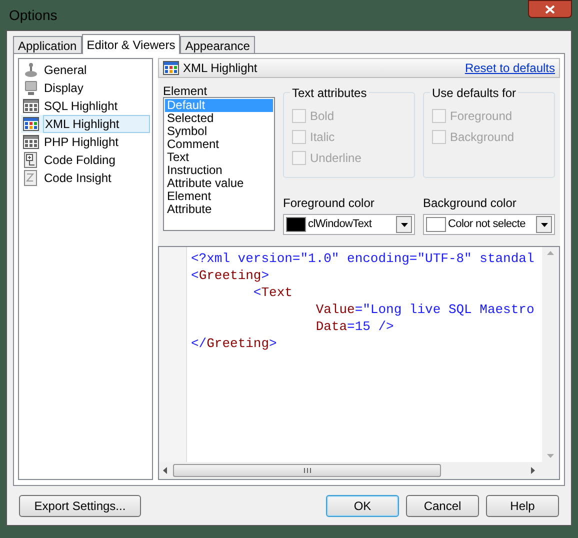 The image size is (578, 538). What do you see at coordinates (131, 44) in the screenshot?
I see `tab: Editor & Viewers` at bounding box center [131, 44].